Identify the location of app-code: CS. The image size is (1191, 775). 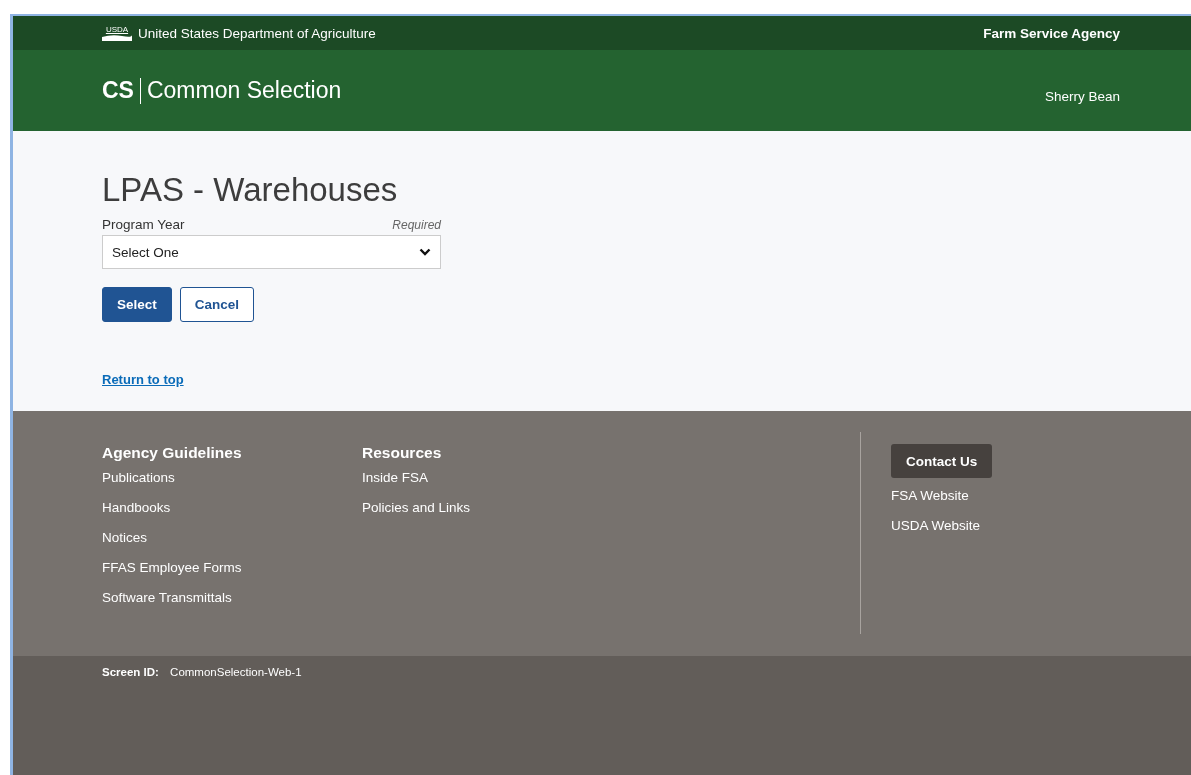
(118, 90).